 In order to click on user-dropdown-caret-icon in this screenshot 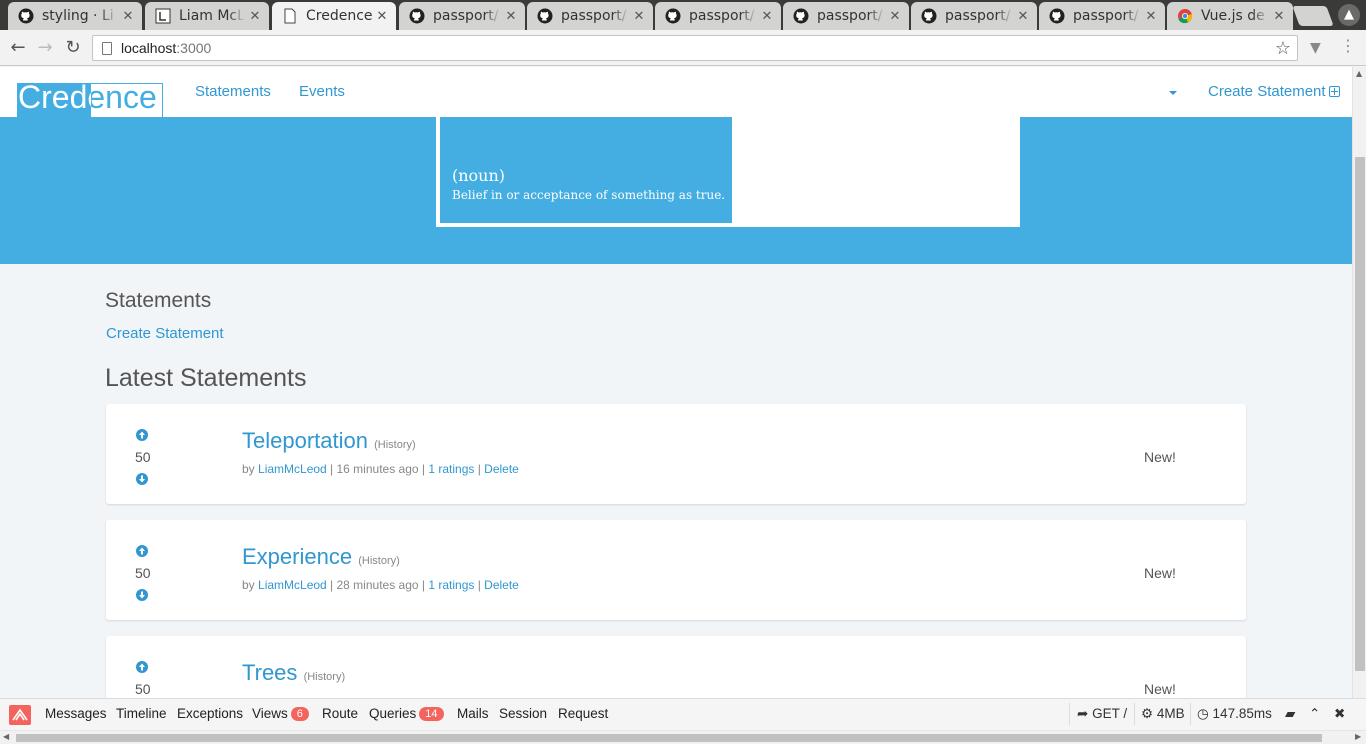, I will do `click(1173, 93)`.